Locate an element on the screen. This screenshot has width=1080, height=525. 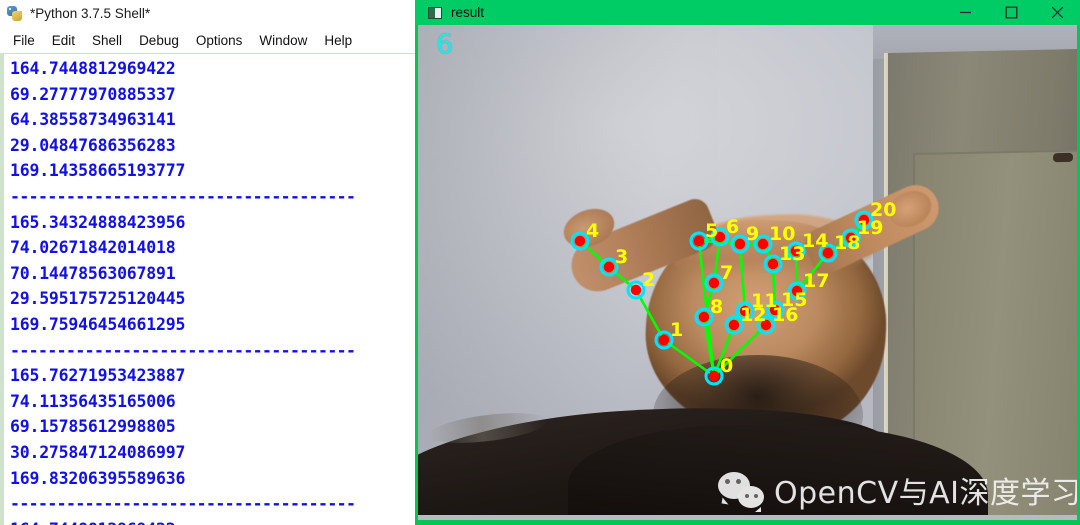
menu-item-options: Options is located at coordinates (220, 40).